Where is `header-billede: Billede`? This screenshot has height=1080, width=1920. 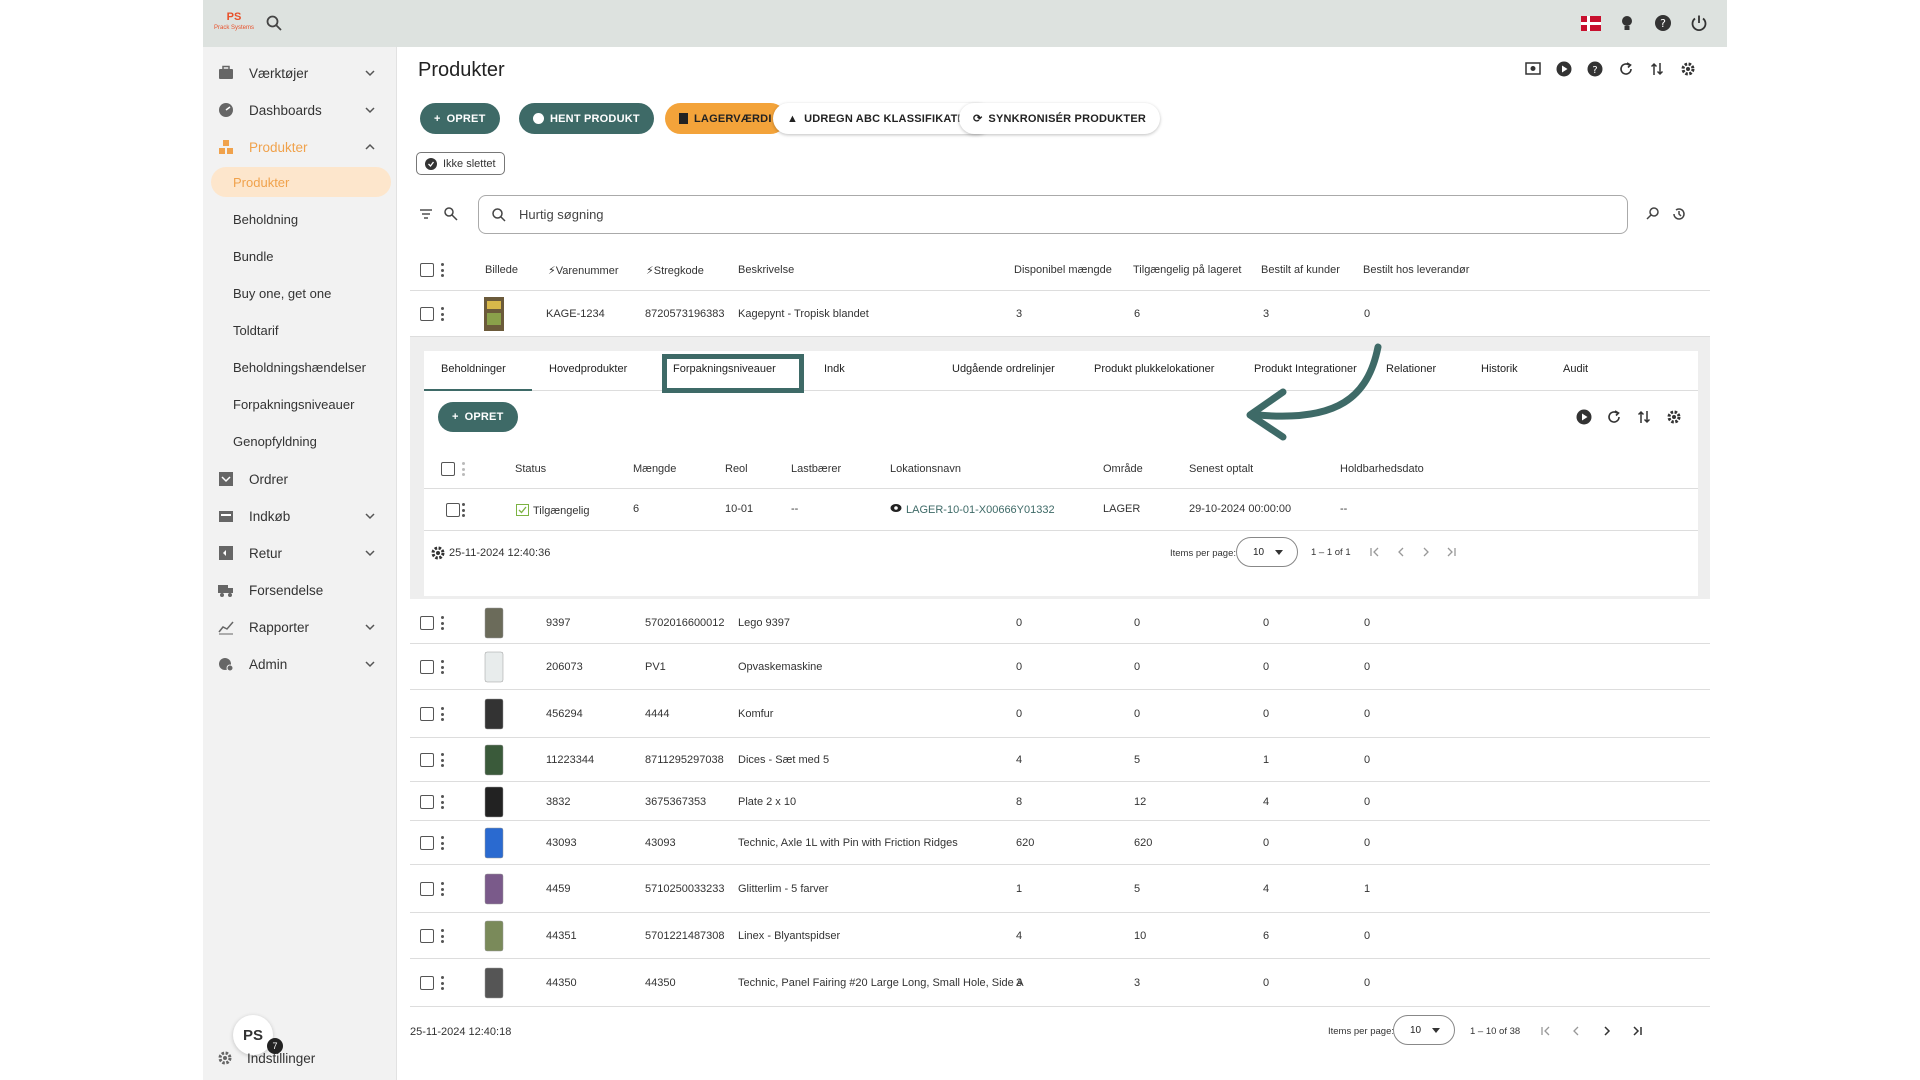 header-billede: Billede is located at coordinates (501, 270).